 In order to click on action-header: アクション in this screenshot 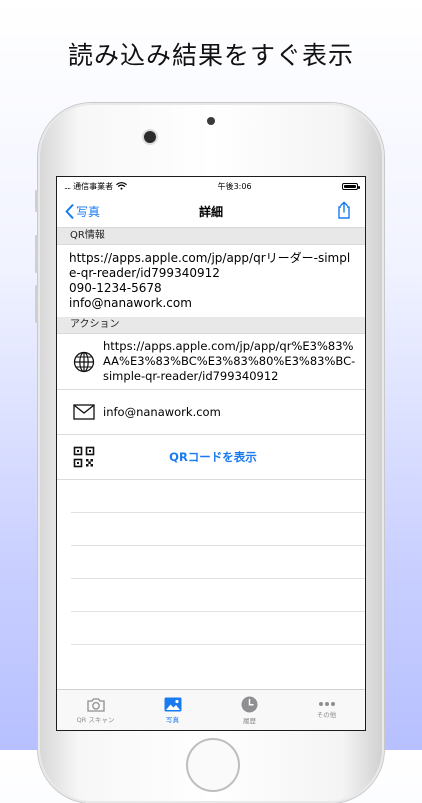, I will do `click(211, 325)`.